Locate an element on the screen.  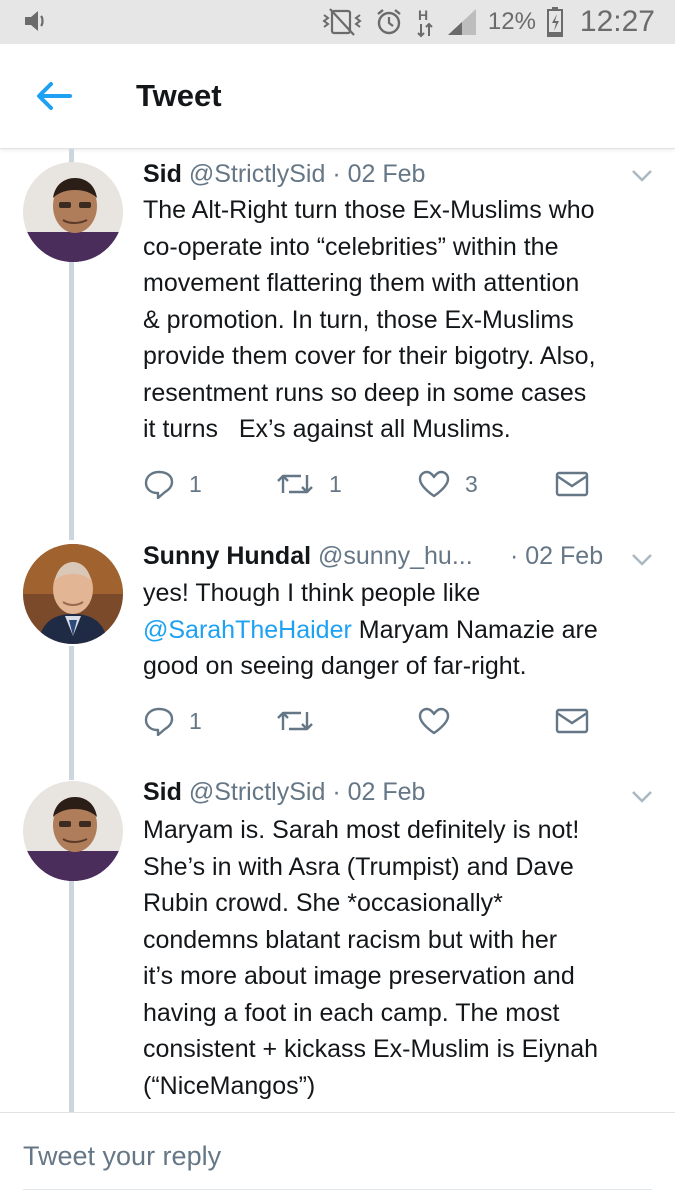
tweet-text-line: co-operate into “celebrities” within the is located at coordinates (351, 246).